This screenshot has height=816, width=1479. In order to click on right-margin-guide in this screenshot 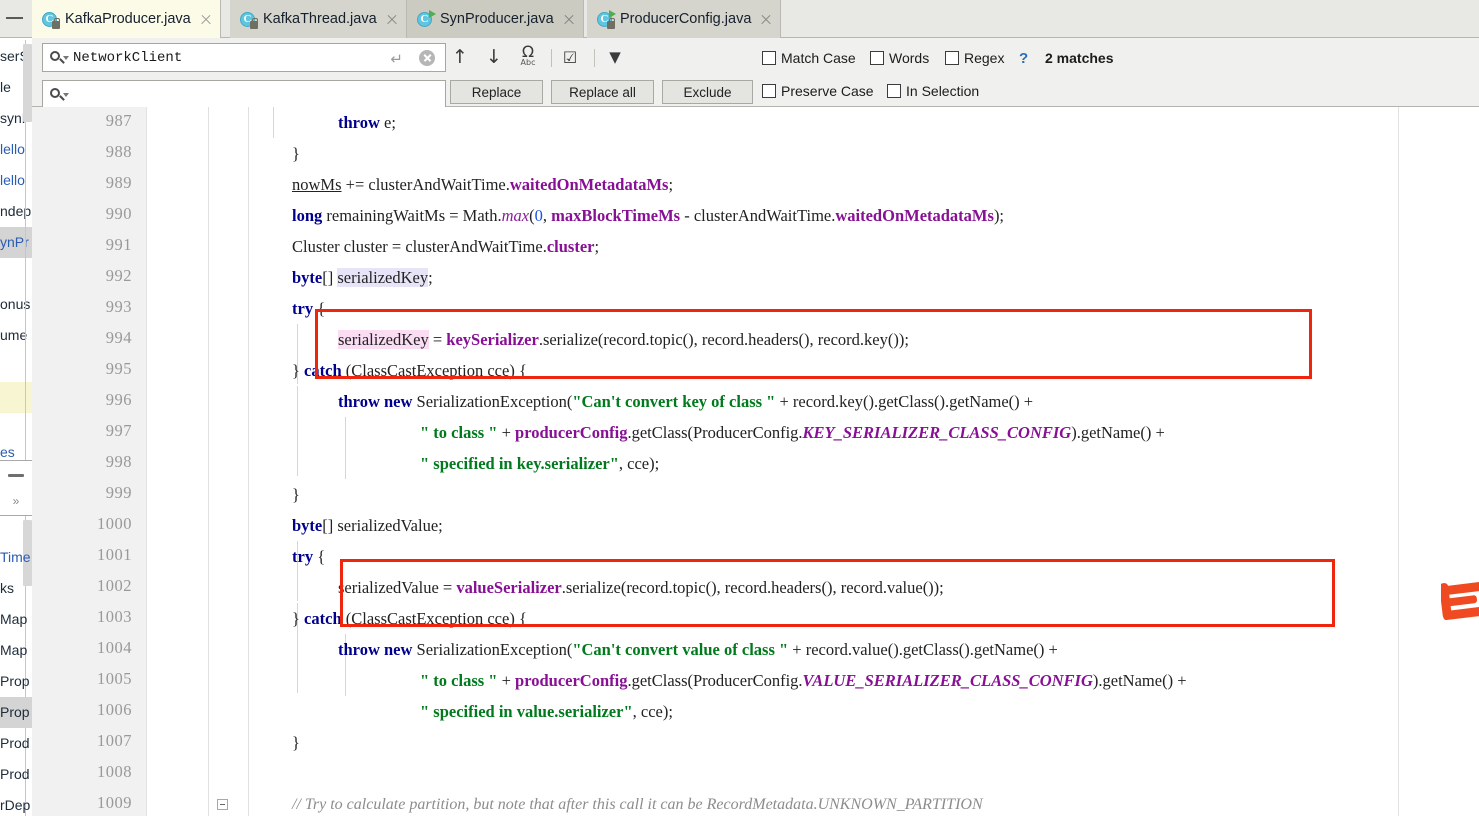, I will do `click(1398, 461)`.